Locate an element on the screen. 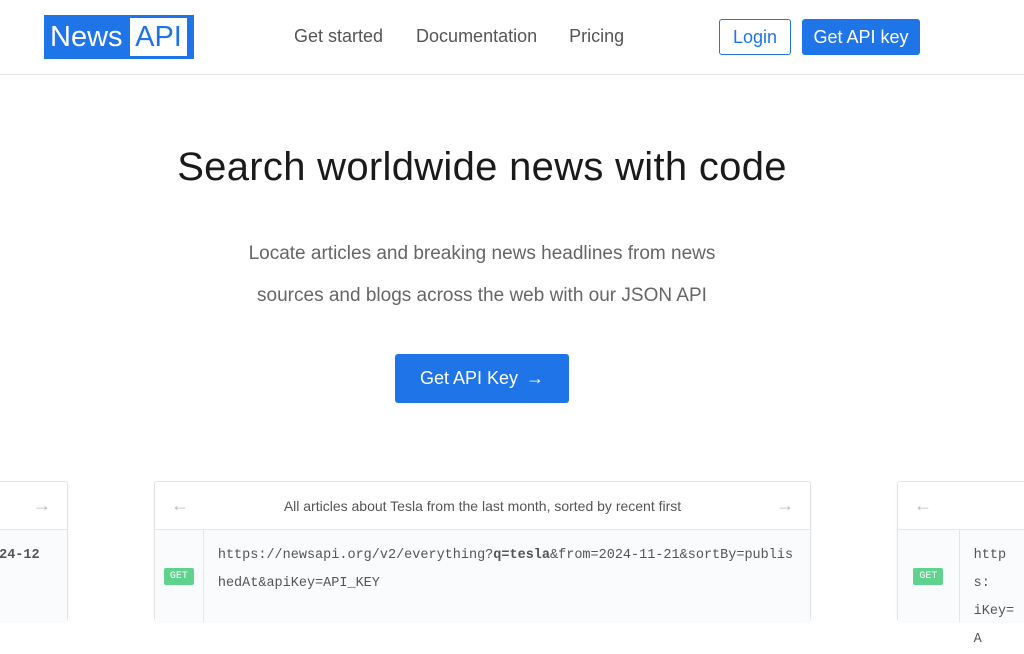  hero-get-api-key-button: Get API Key → is located at coordinates (482, 378).